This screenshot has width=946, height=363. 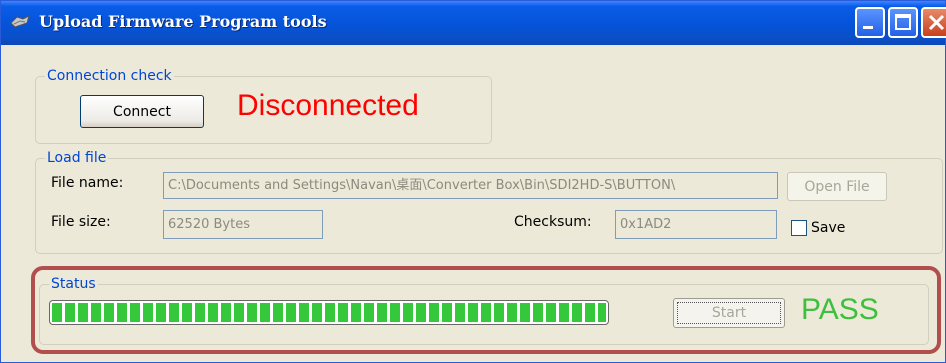 I want to click on close-button, so click(x=933, y=22).